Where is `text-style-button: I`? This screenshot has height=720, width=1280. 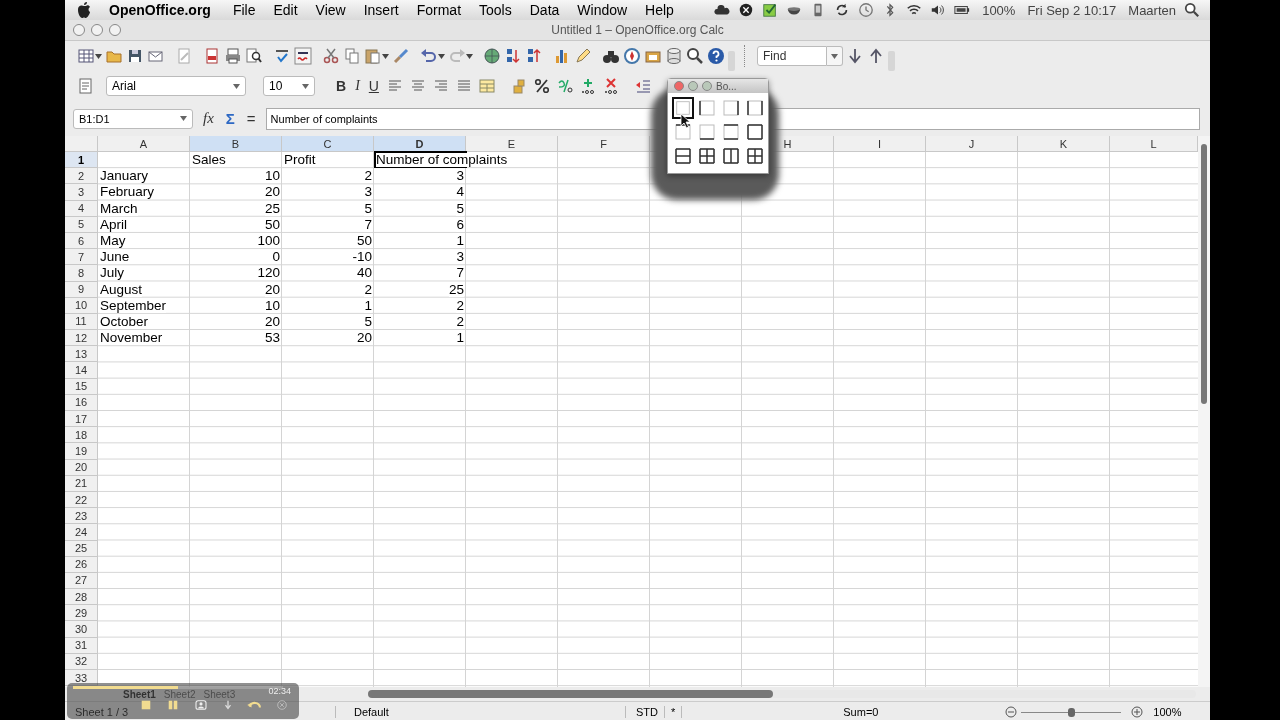
text-style-button: I is located at coordinates (357, 86).